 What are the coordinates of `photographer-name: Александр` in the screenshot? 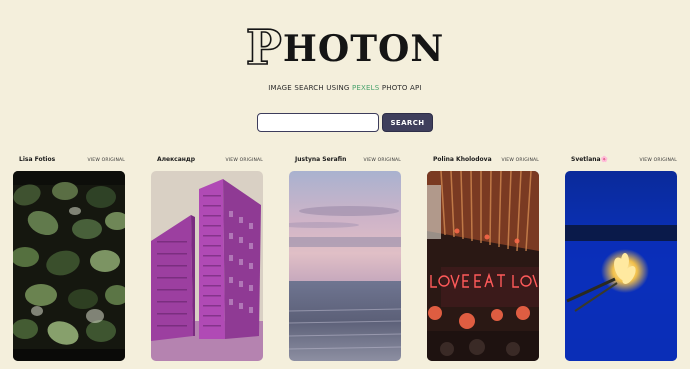 It's located at (176, 159).